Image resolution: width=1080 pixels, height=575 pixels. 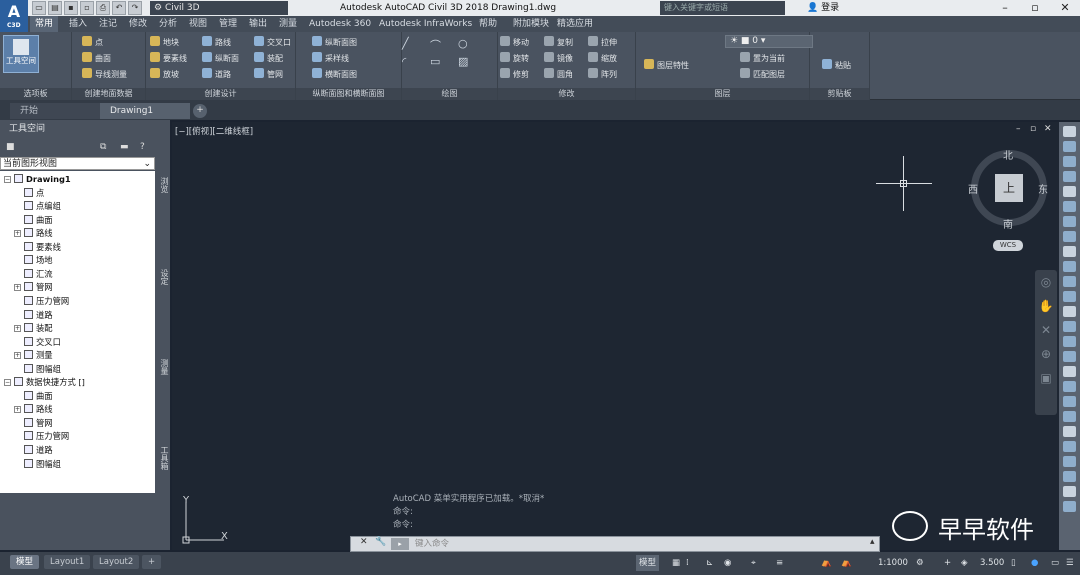 What do you see at coordinates (769, 41) in the screenshot?
I see `layer-dropdown: ☀ ■ 0 ▾` at bounding box center [769, 41].